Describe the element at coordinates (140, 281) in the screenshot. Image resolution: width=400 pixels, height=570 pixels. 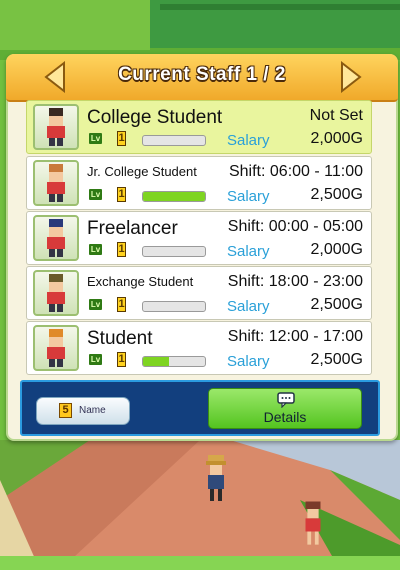
I see `staff-name: Exchange Student` at that location.